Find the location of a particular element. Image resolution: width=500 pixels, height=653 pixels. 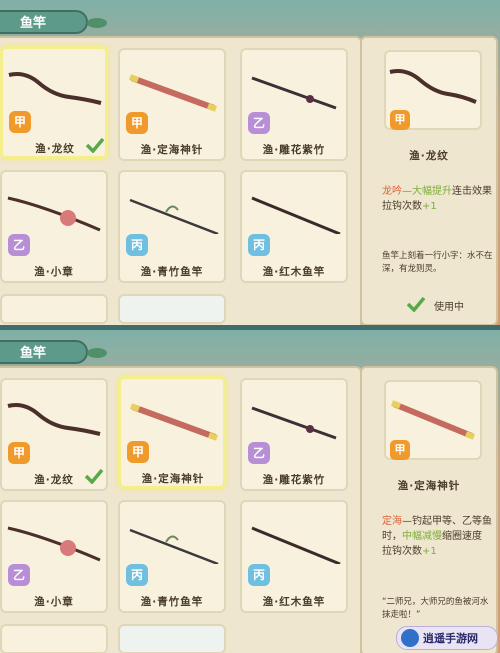

watermark-text: 逍遥手游网 is located at coordinates (450, 638).